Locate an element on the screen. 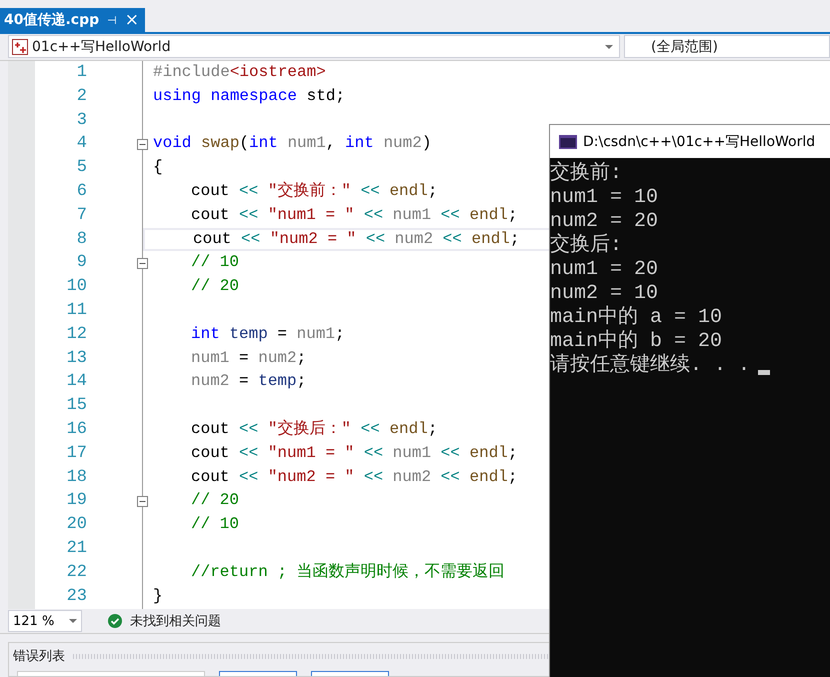 The width and height of the screenshot is (830, 677). text-cursor is located at coordinates (764, 372).